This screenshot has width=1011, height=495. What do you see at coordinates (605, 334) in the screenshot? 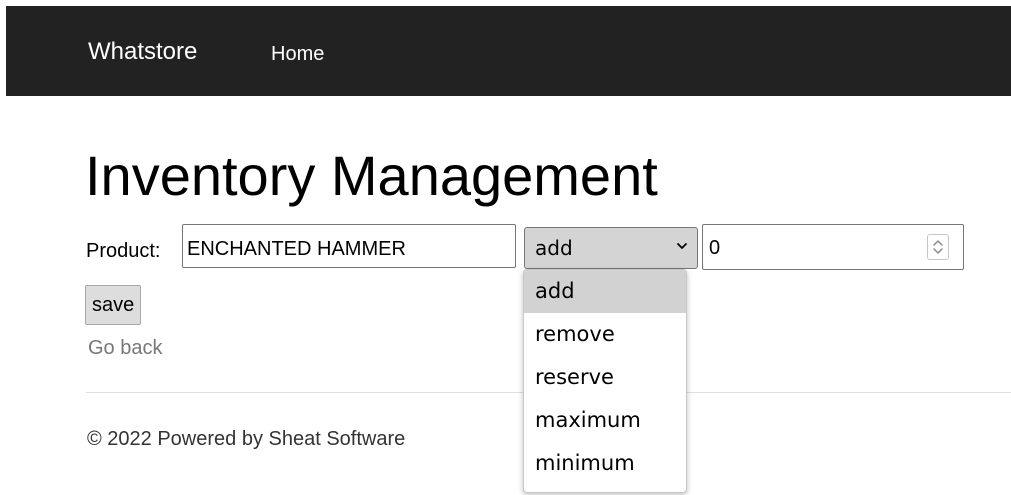
I see `dropdown-option-remove: remove` at bounding box center [605, 334].